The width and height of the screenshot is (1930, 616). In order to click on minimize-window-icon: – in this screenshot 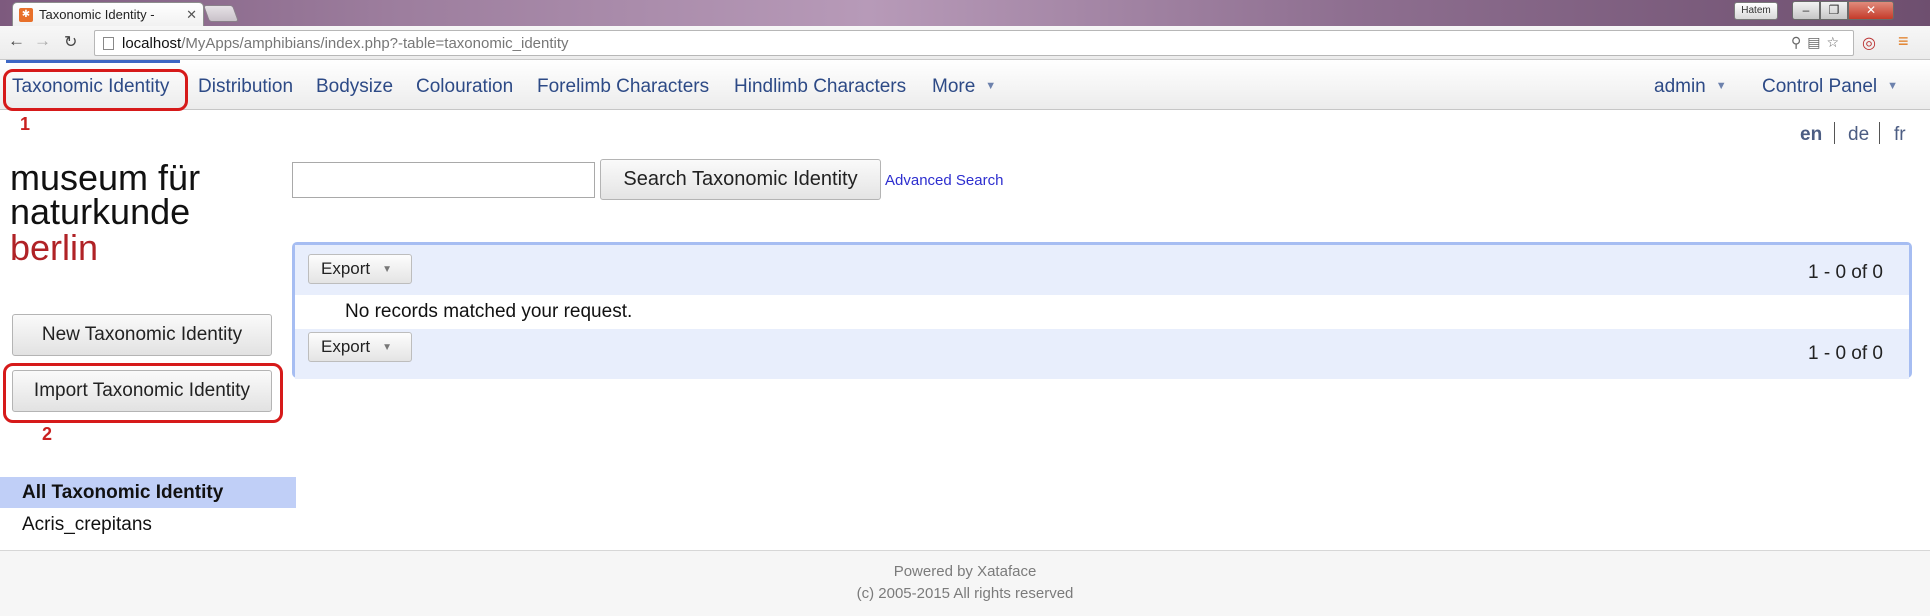, I will do `click(1806, 10)`.